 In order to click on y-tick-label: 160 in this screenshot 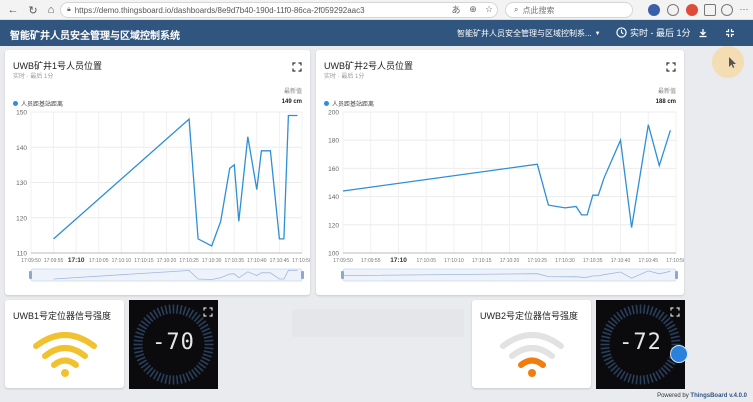, I will do `click(333, 169)`.